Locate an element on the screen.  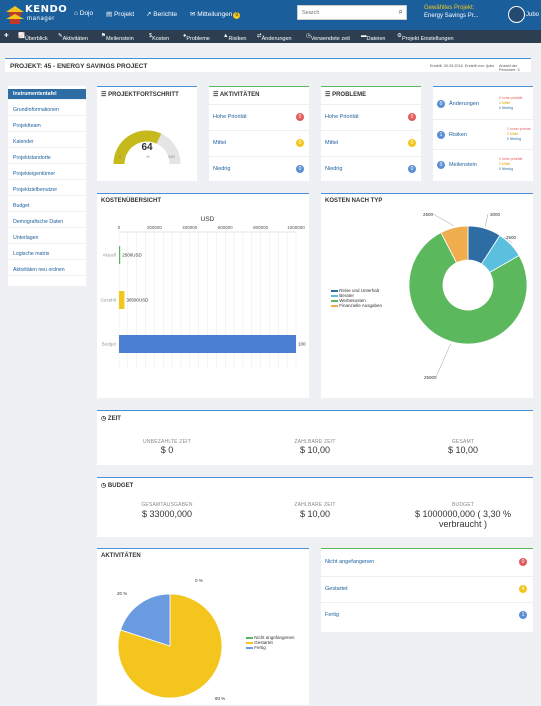
user-name: Jubo is located at coordinates (532, 15).